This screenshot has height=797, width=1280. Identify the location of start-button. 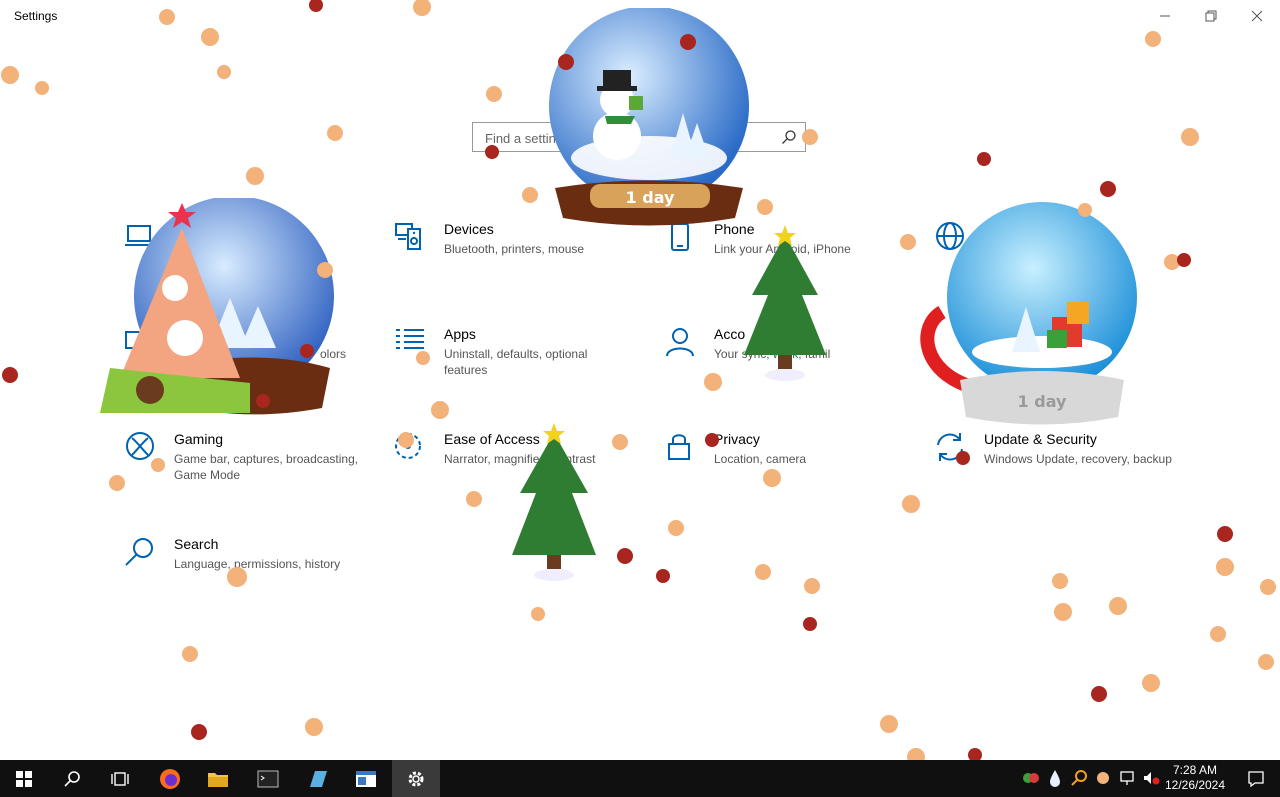
(24, 778).